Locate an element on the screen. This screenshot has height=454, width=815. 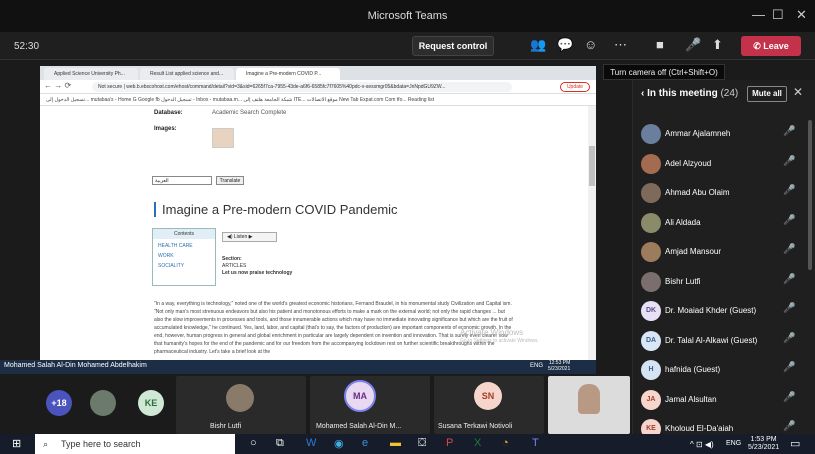
mic-off-icon: 🎤 is located at coordinates (693, 45).